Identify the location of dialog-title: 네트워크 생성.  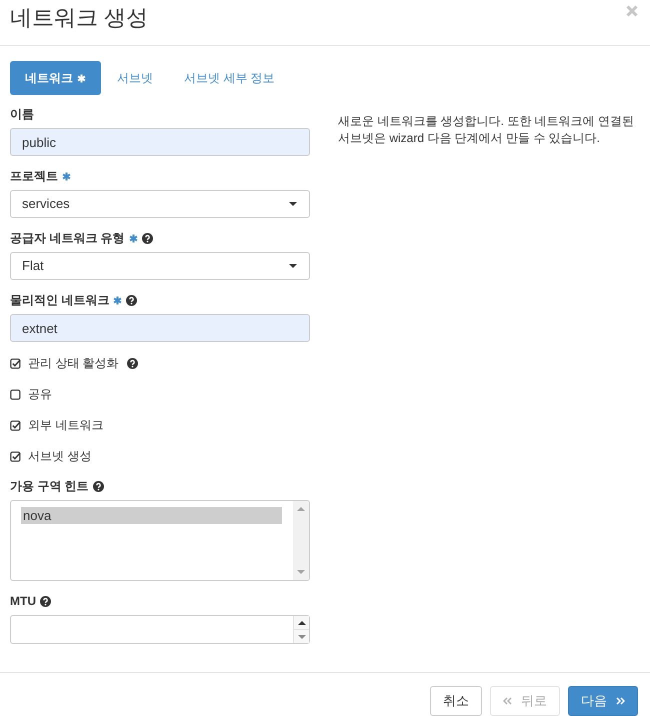
(79, 18).